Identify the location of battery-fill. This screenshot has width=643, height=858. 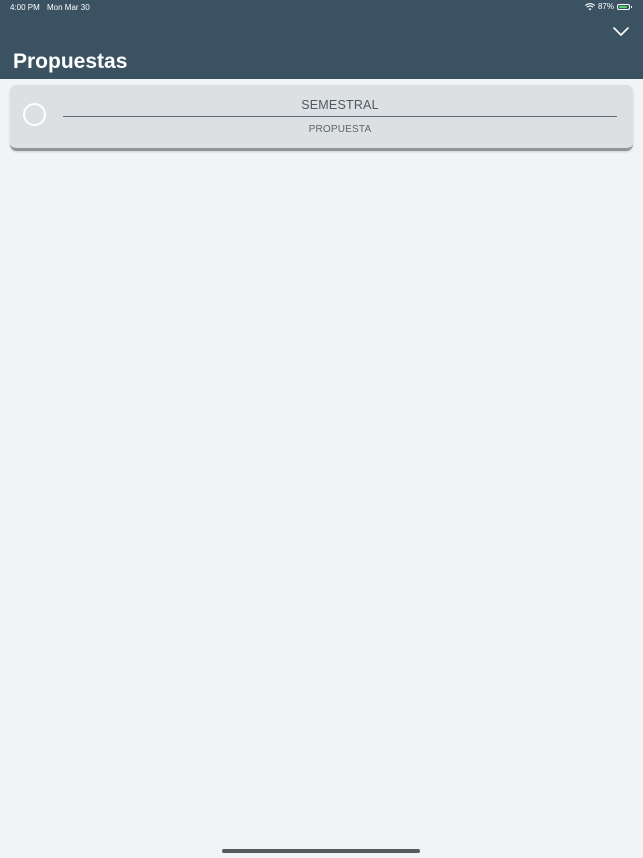
(623, 6).